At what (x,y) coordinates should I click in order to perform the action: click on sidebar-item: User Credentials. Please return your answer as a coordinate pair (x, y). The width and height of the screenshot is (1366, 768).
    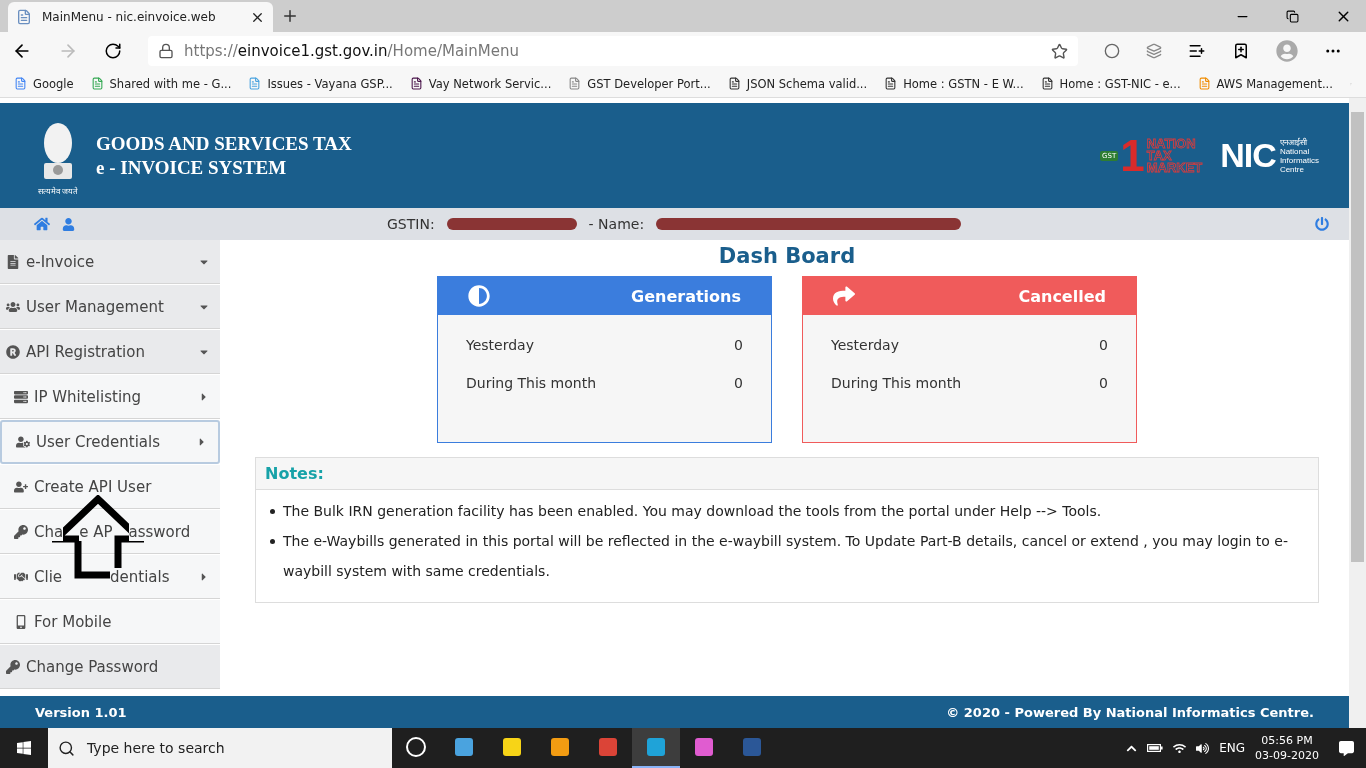
    Looking at the image, I should click on (110, 442).